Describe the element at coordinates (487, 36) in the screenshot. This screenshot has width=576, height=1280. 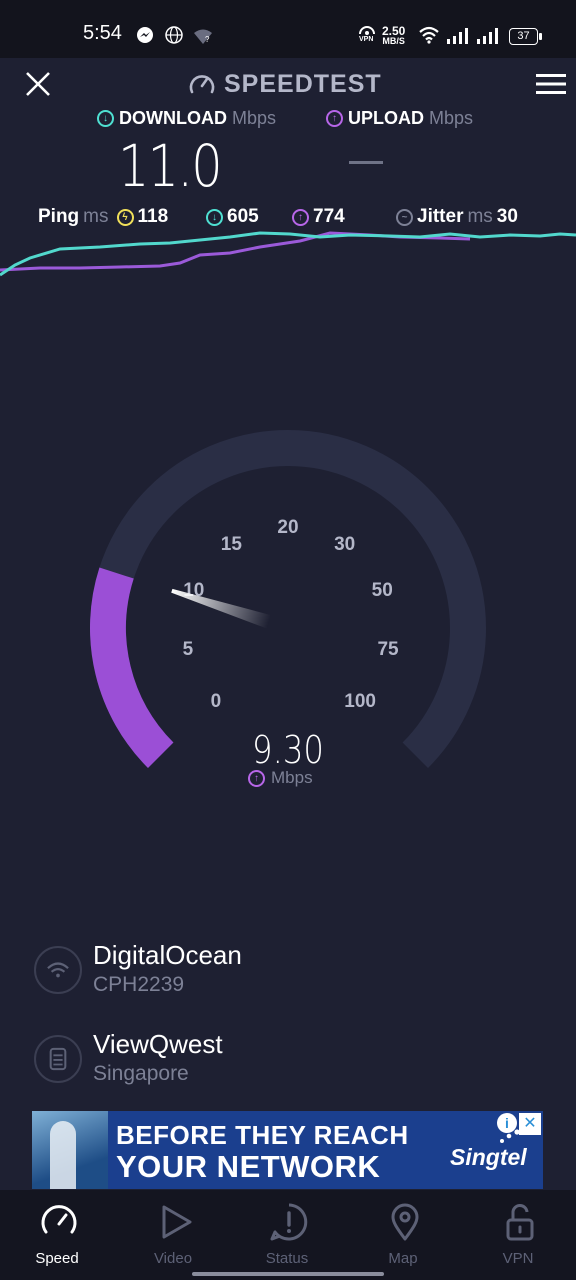
I see `signal-2-icon` at that location.